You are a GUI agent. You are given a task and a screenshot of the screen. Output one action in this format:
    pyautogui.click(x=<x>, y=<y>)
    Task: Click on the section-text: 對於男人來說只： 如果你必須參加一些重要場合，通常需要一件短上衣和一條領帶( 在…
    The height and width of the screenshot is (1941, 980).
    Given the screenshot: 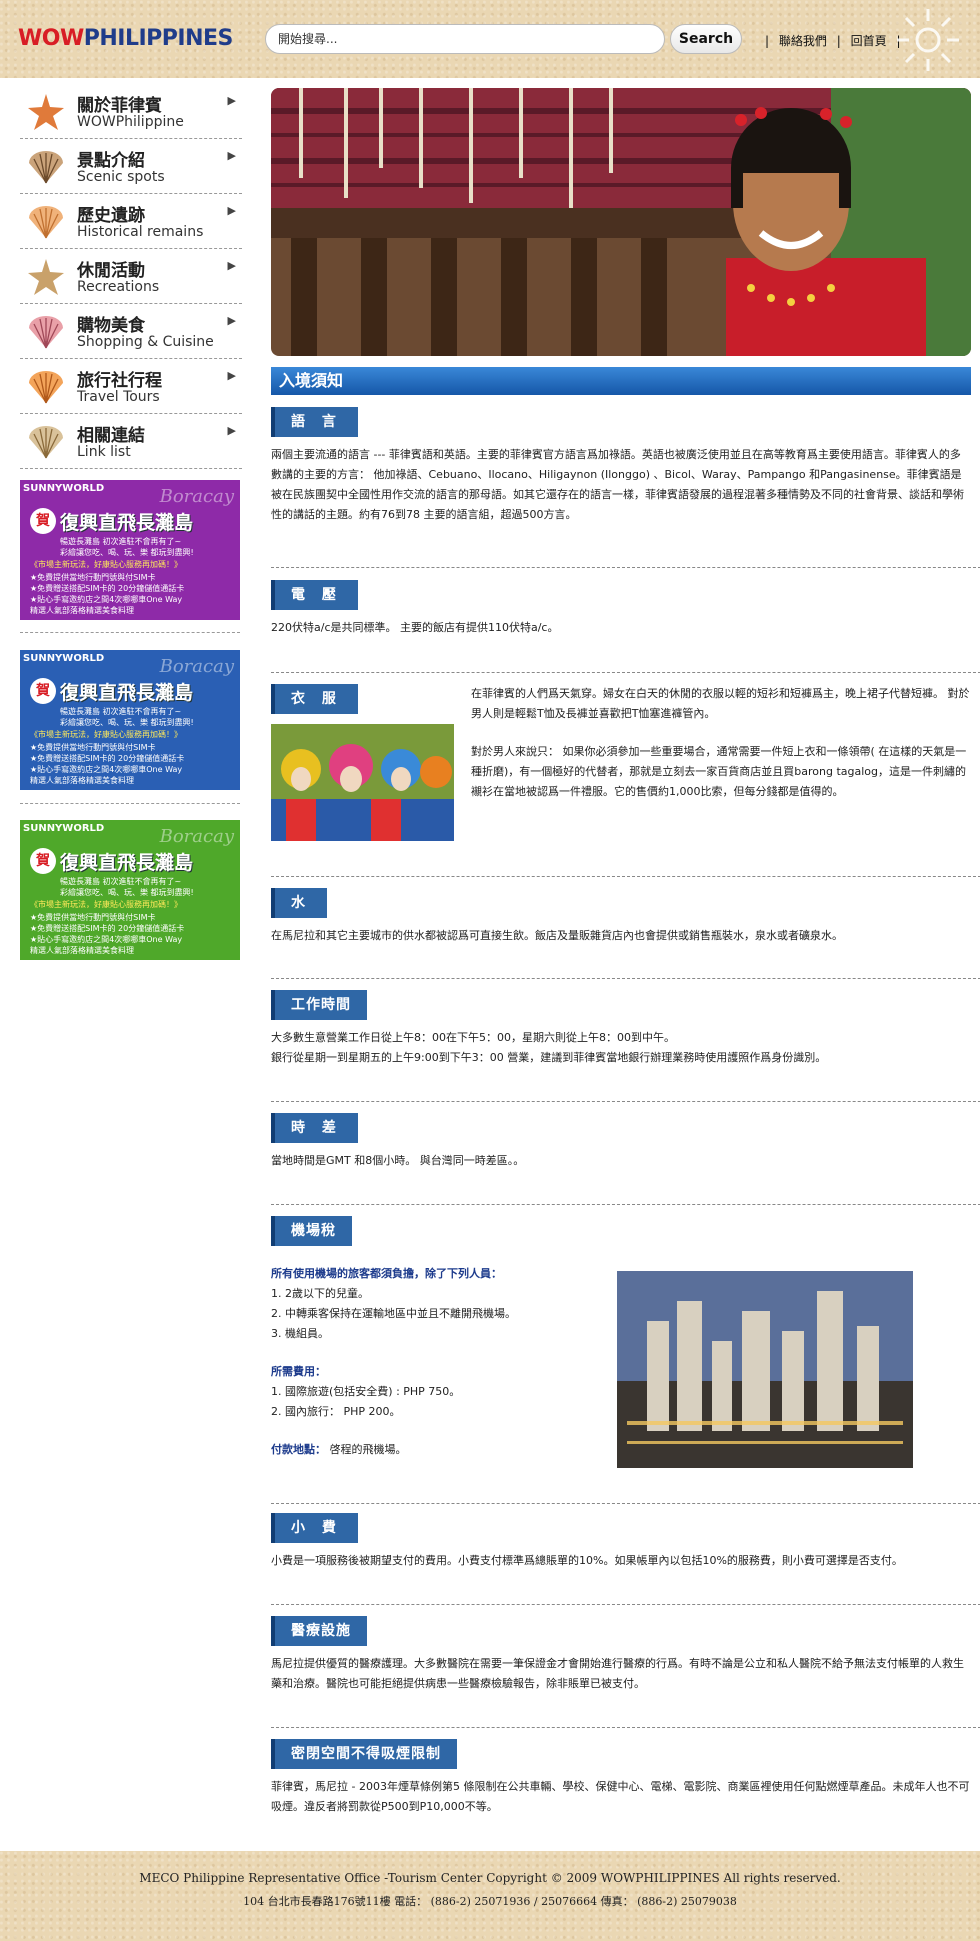 What is the action you would take?
    pyautogui.click(x=719, y=771)
    